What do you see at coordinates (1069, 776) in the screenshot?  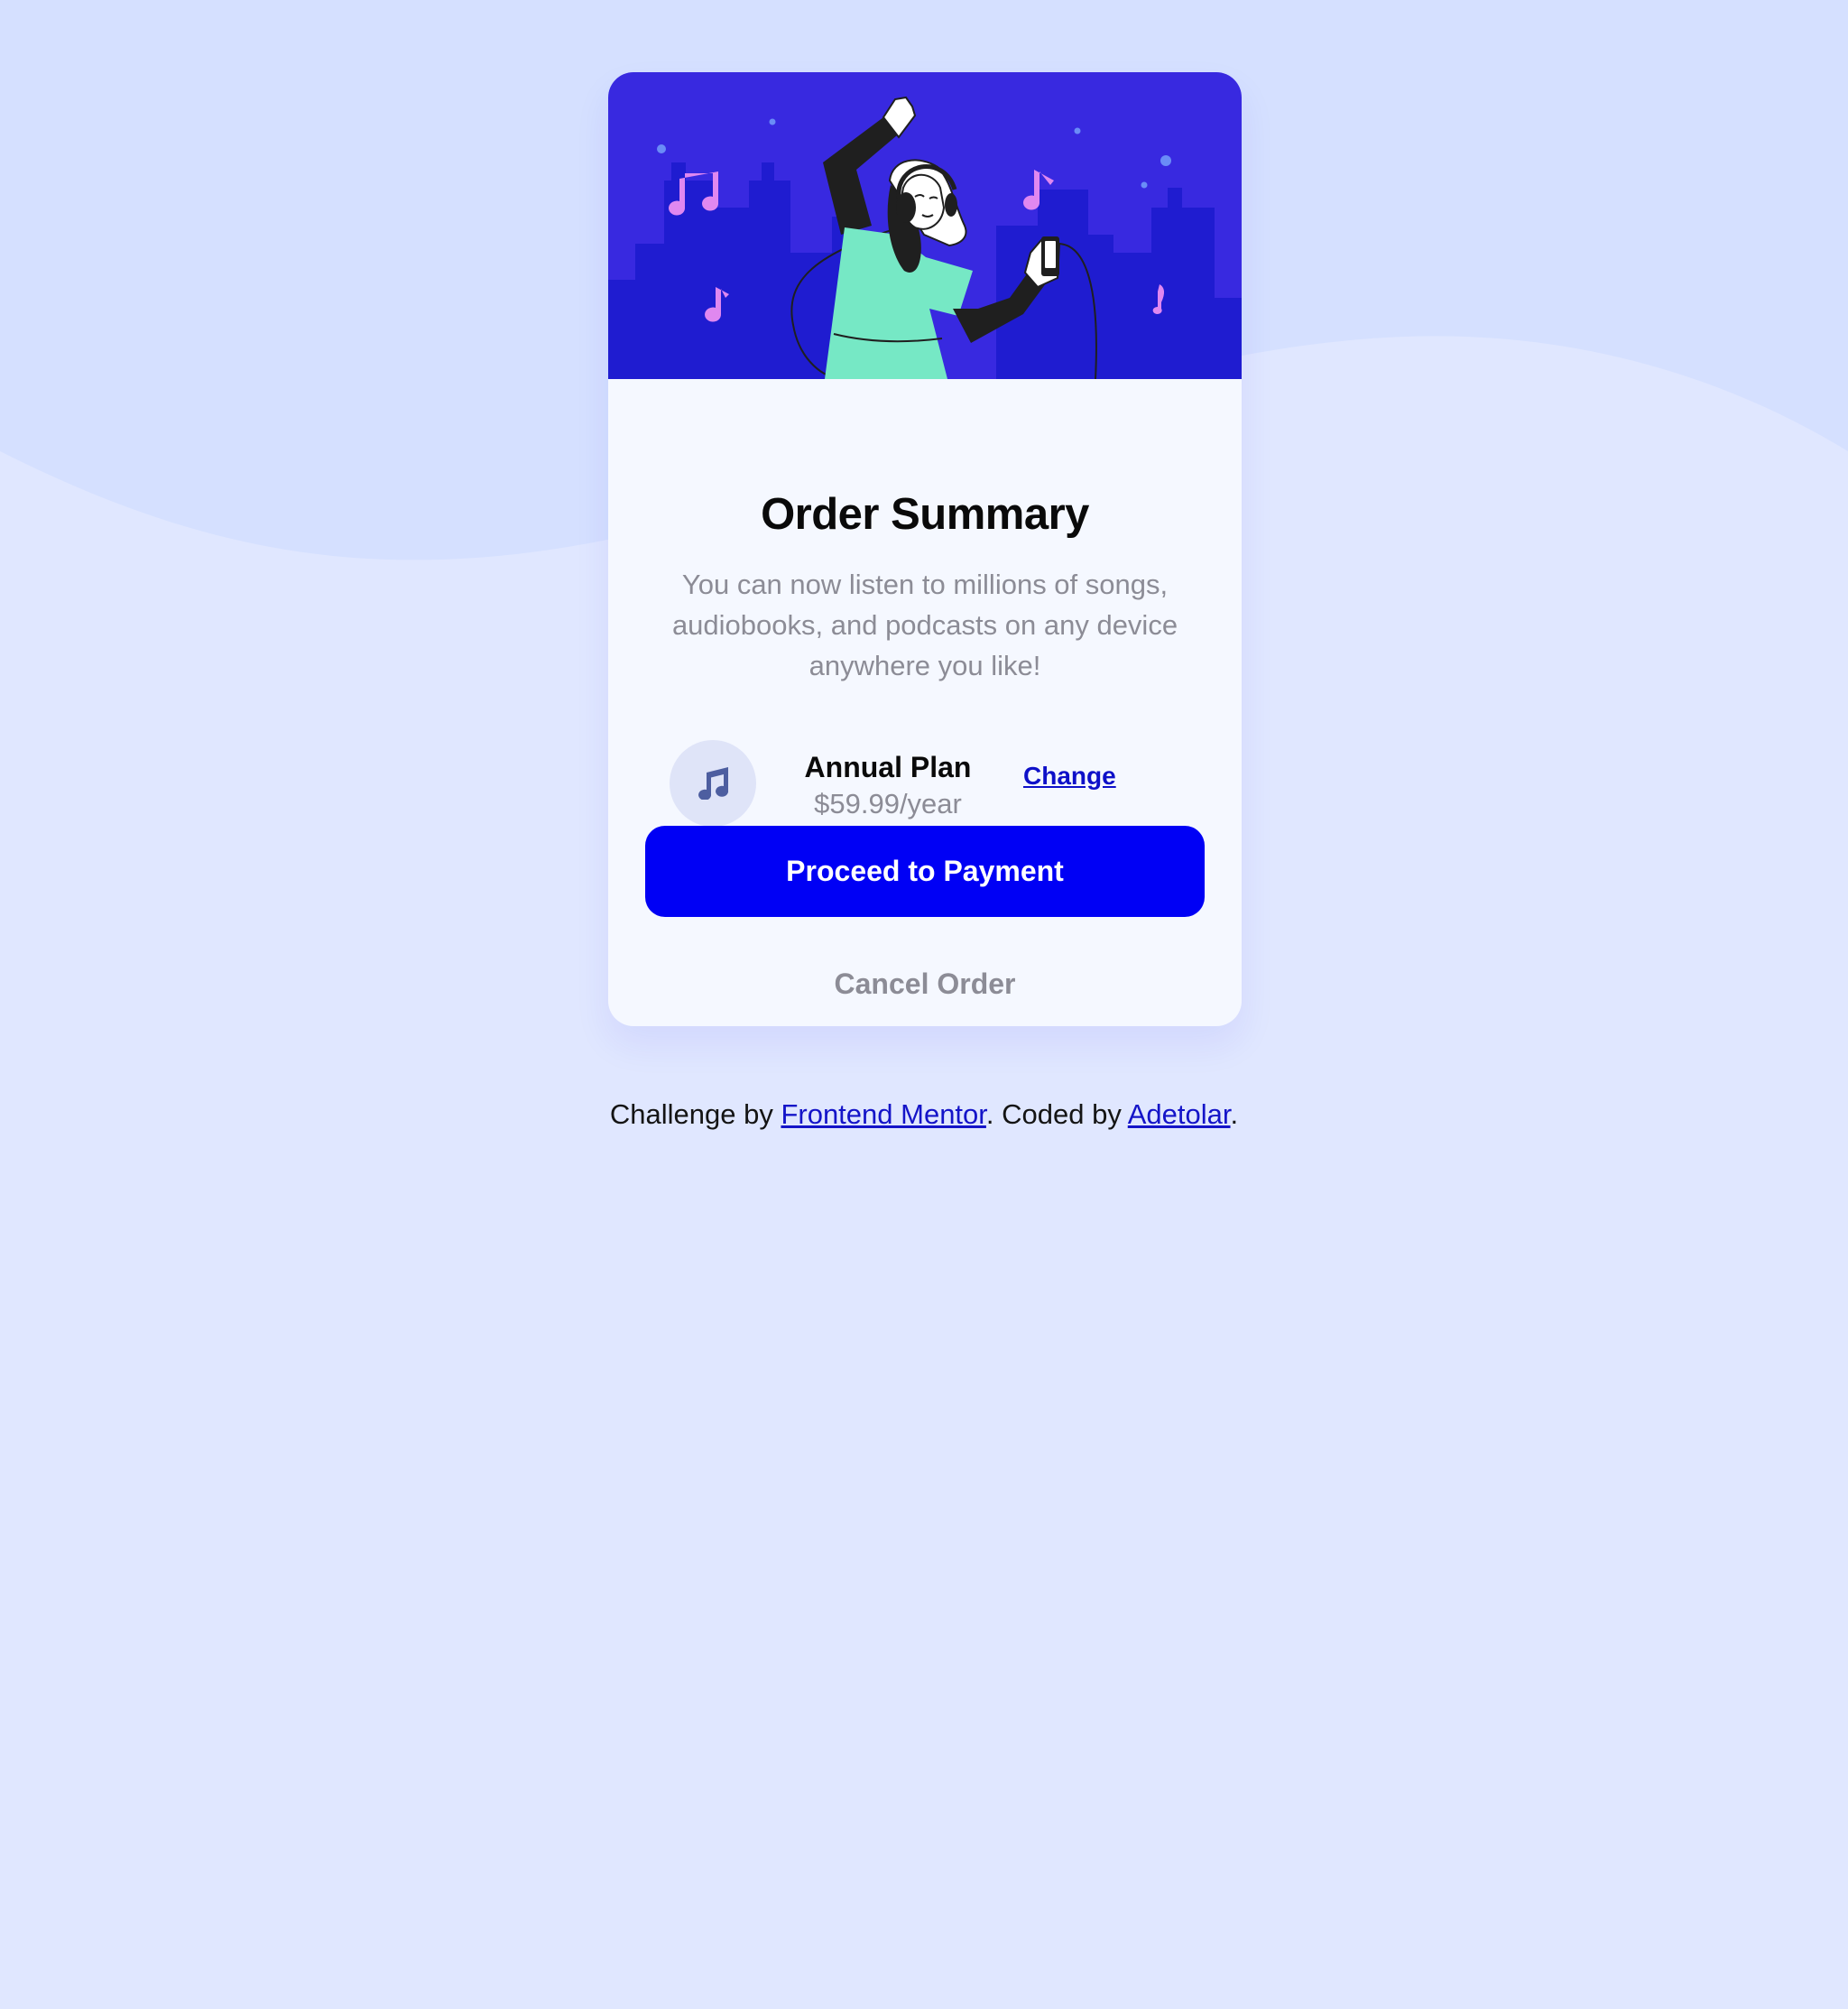 I see `change-plan-link: Change` at bounding box center [1069, 776].